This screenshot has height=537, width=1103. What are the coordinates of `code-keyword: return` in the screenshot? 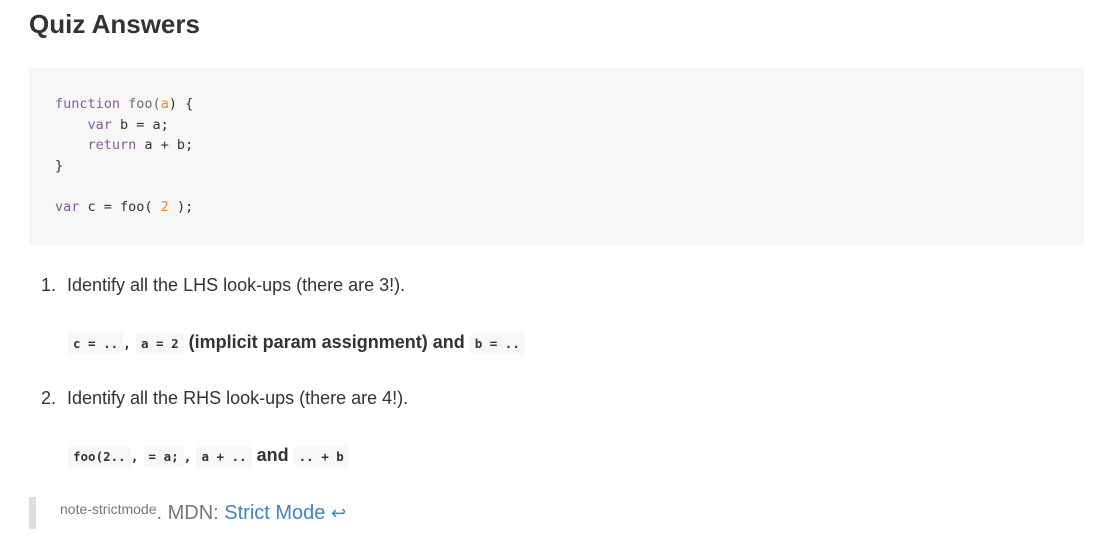 It's located at (112, 145).